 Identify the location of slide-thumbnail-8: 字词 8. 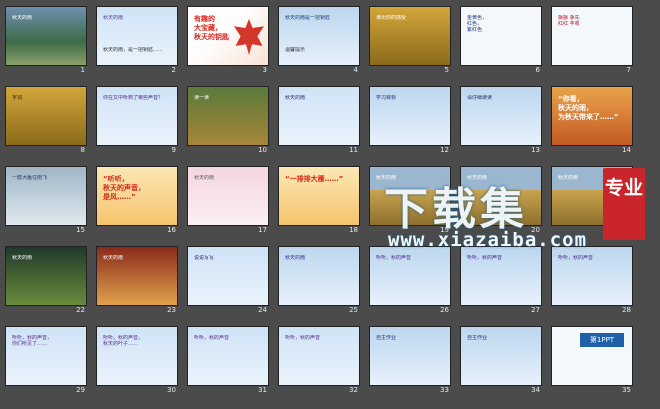
(46, 120).